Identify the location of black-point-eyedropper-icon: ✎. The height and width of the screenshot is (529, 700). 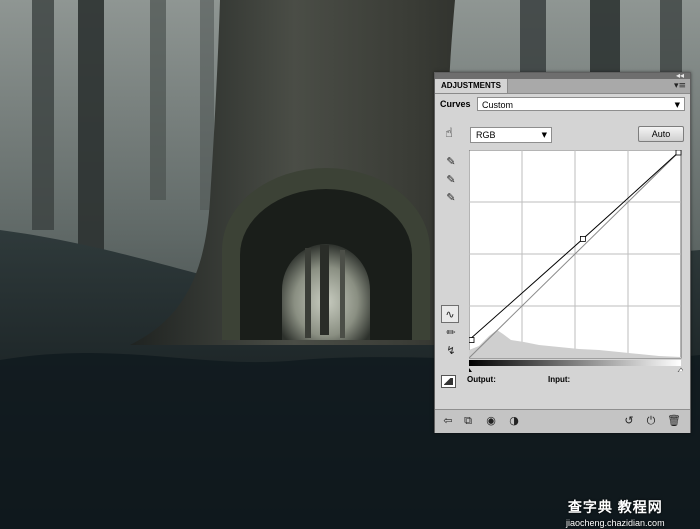
(451, 162).